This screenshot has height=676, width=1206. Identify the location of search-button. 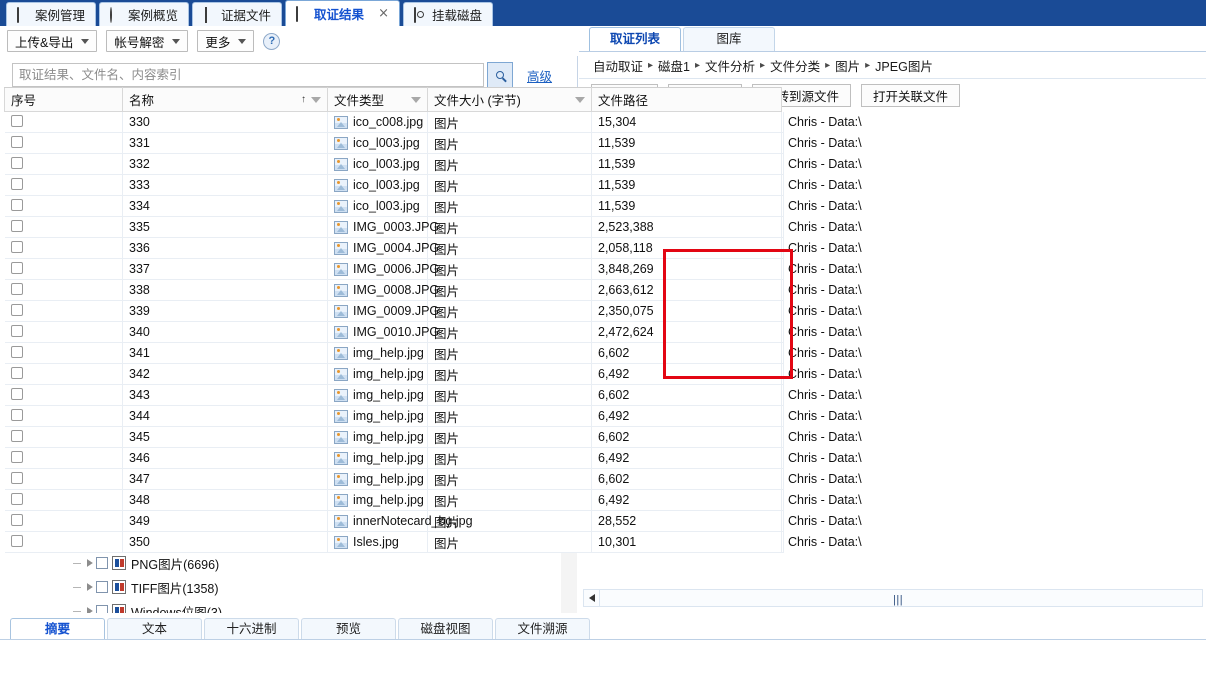
(500, 75).